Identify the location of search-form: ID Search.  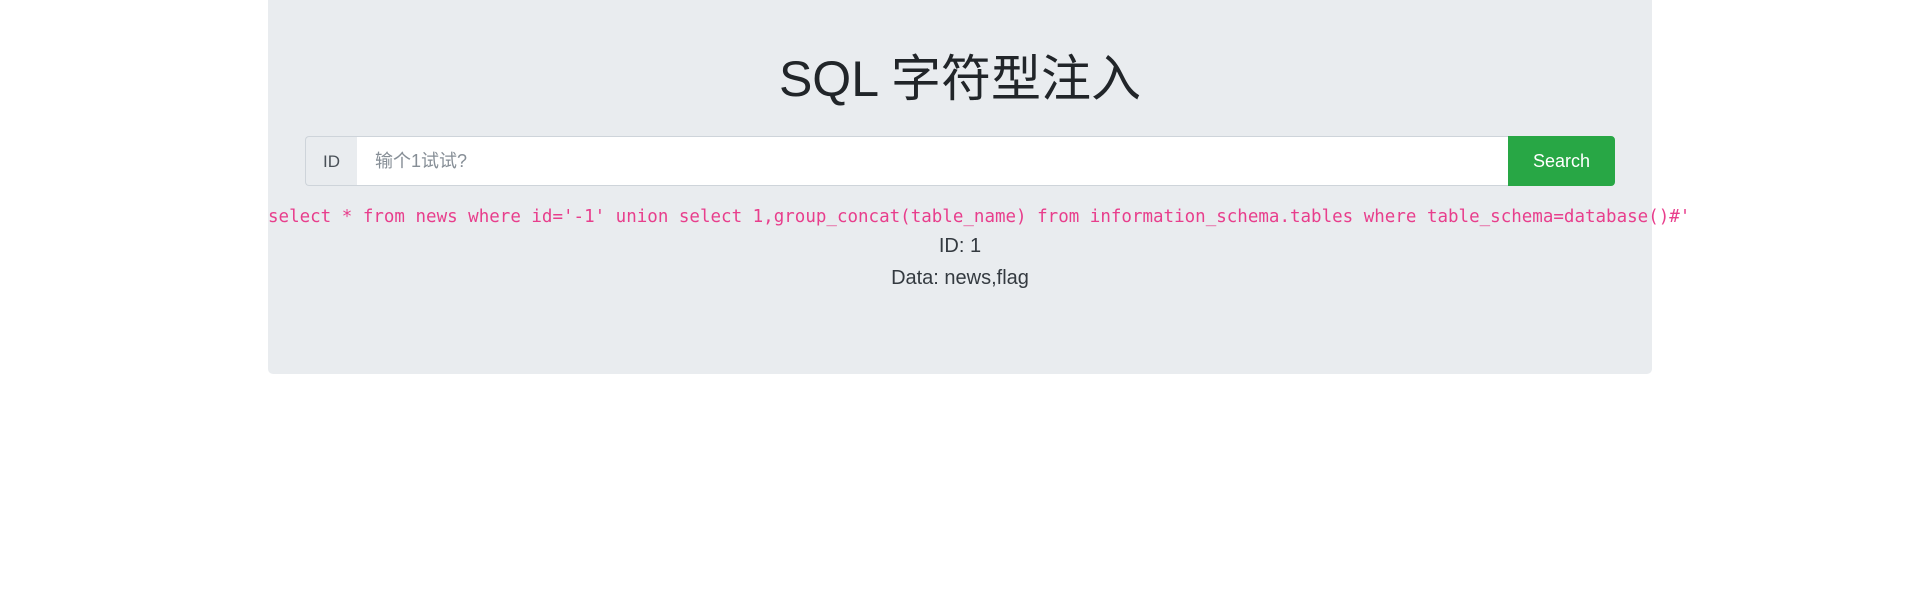
(960, 161).